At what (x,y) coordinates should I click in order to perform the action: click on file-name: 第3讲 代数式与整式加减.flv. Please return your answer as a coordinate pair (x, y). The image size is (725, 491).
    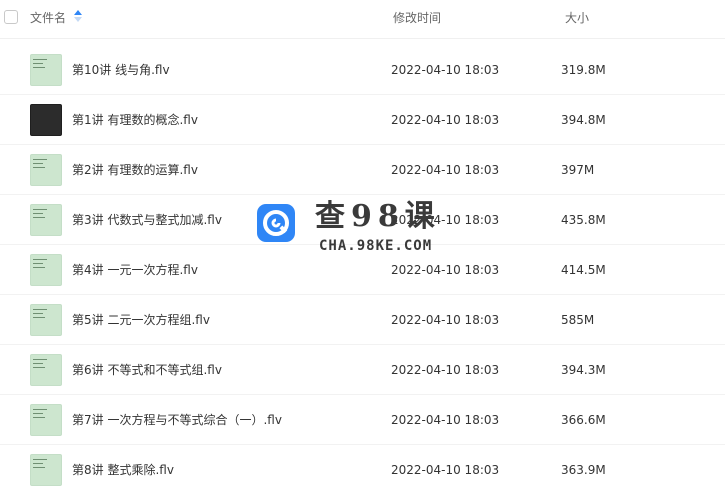
    Looking at the image, I should click on (147, 220).